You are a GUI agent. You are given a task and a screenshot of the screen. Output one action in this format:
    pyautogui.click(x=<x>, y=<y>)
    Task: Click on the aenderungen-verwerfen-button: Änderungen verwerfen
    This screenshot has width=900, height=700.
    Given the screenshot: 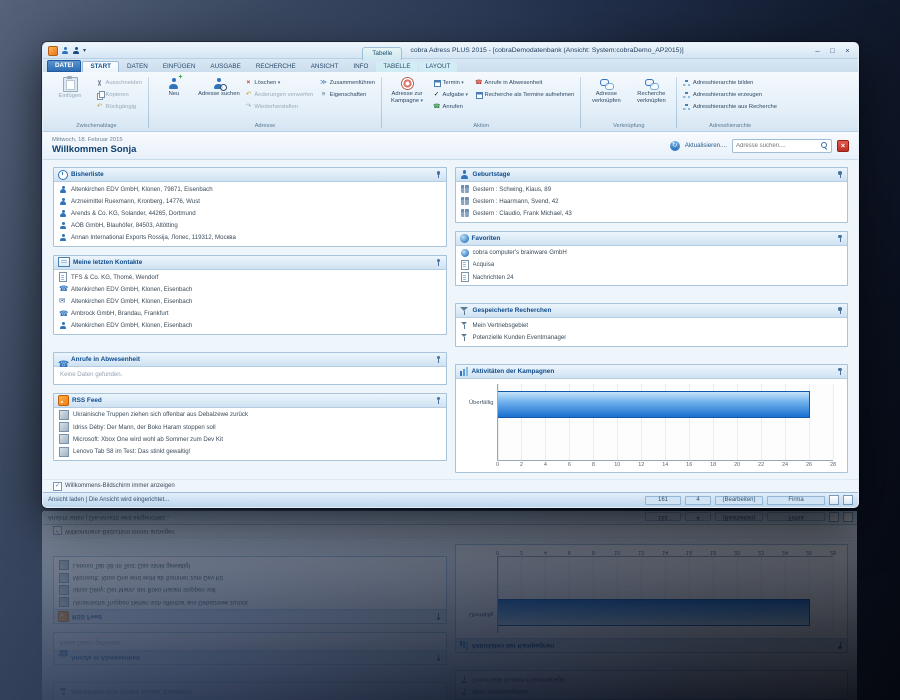 What is the action you would take?
    pyautogui.click(x=279, y=94)
    